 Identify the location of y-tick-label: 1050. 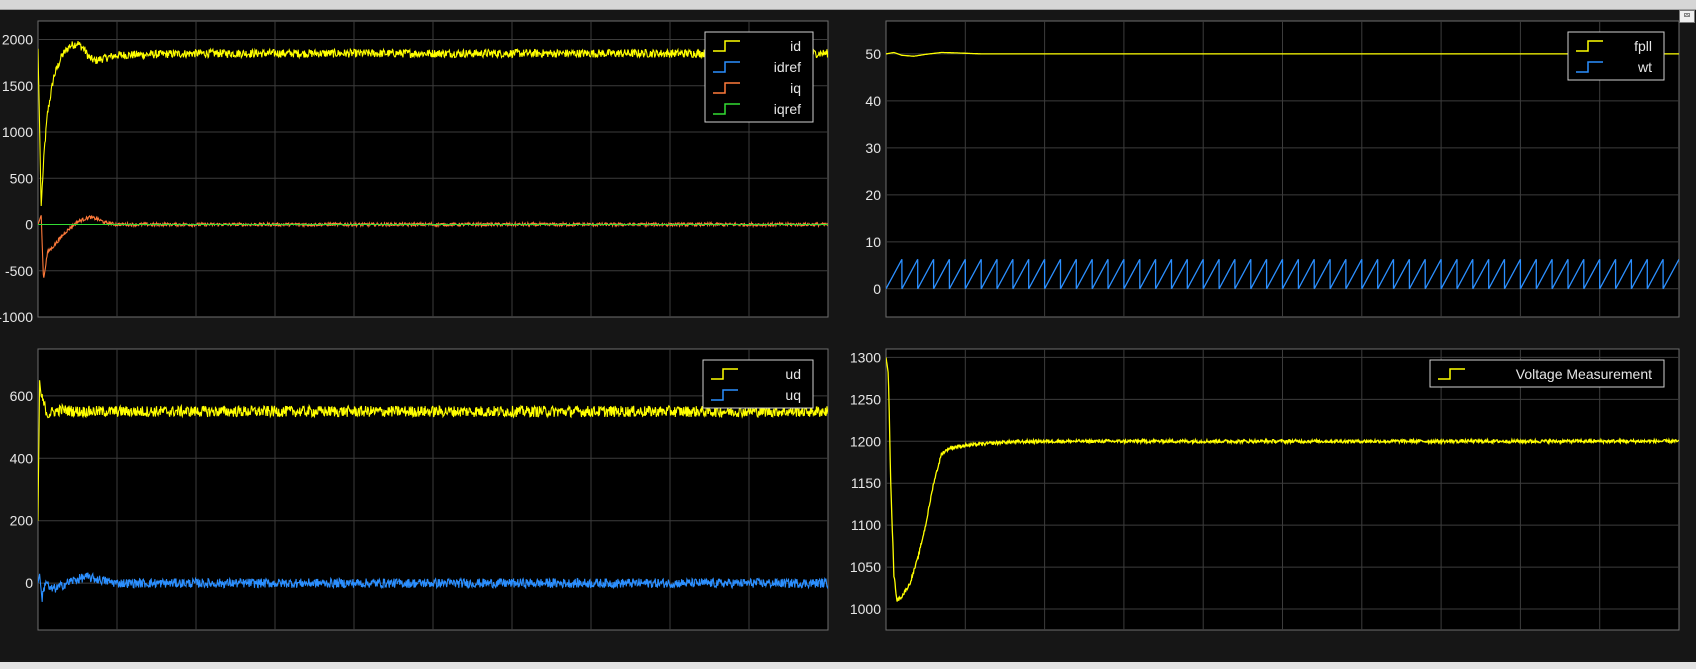
(865, 567).